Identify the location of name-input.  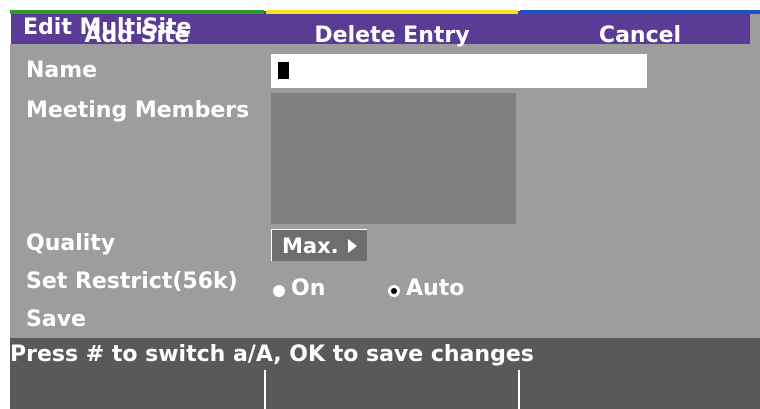
(459, 71).